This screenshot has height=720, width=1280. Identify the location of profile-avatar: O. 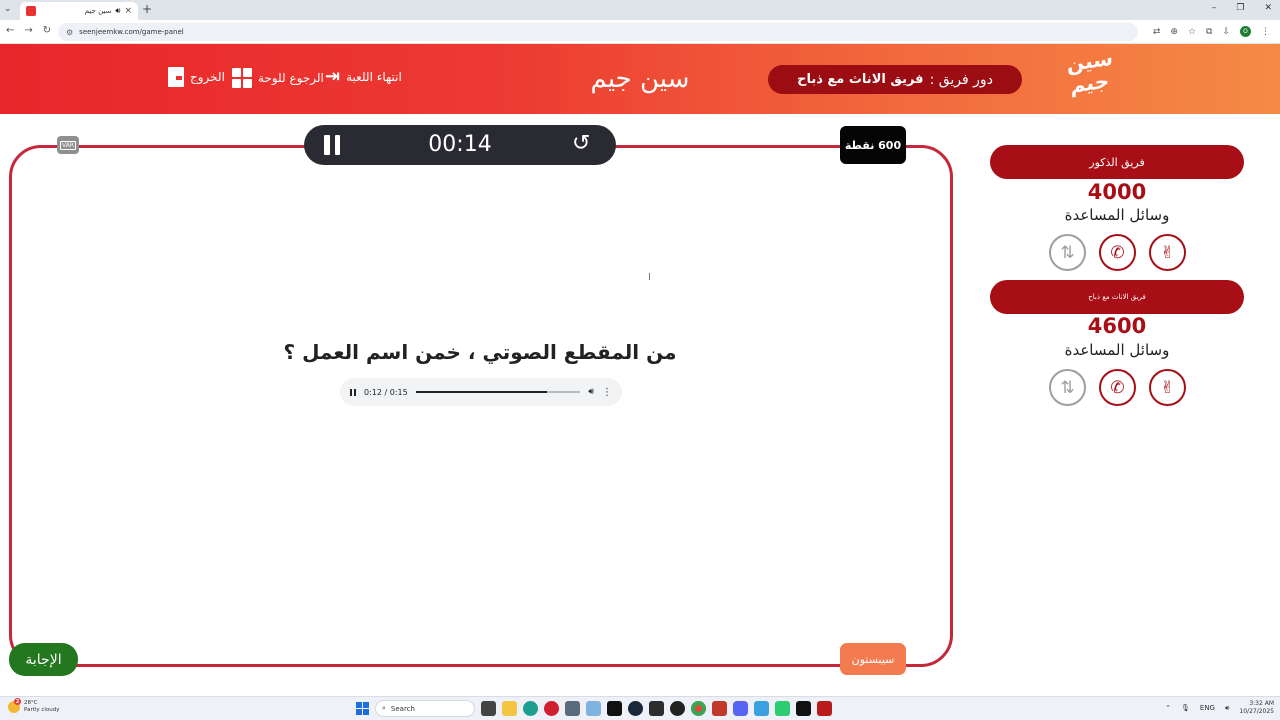
(1245, 31).